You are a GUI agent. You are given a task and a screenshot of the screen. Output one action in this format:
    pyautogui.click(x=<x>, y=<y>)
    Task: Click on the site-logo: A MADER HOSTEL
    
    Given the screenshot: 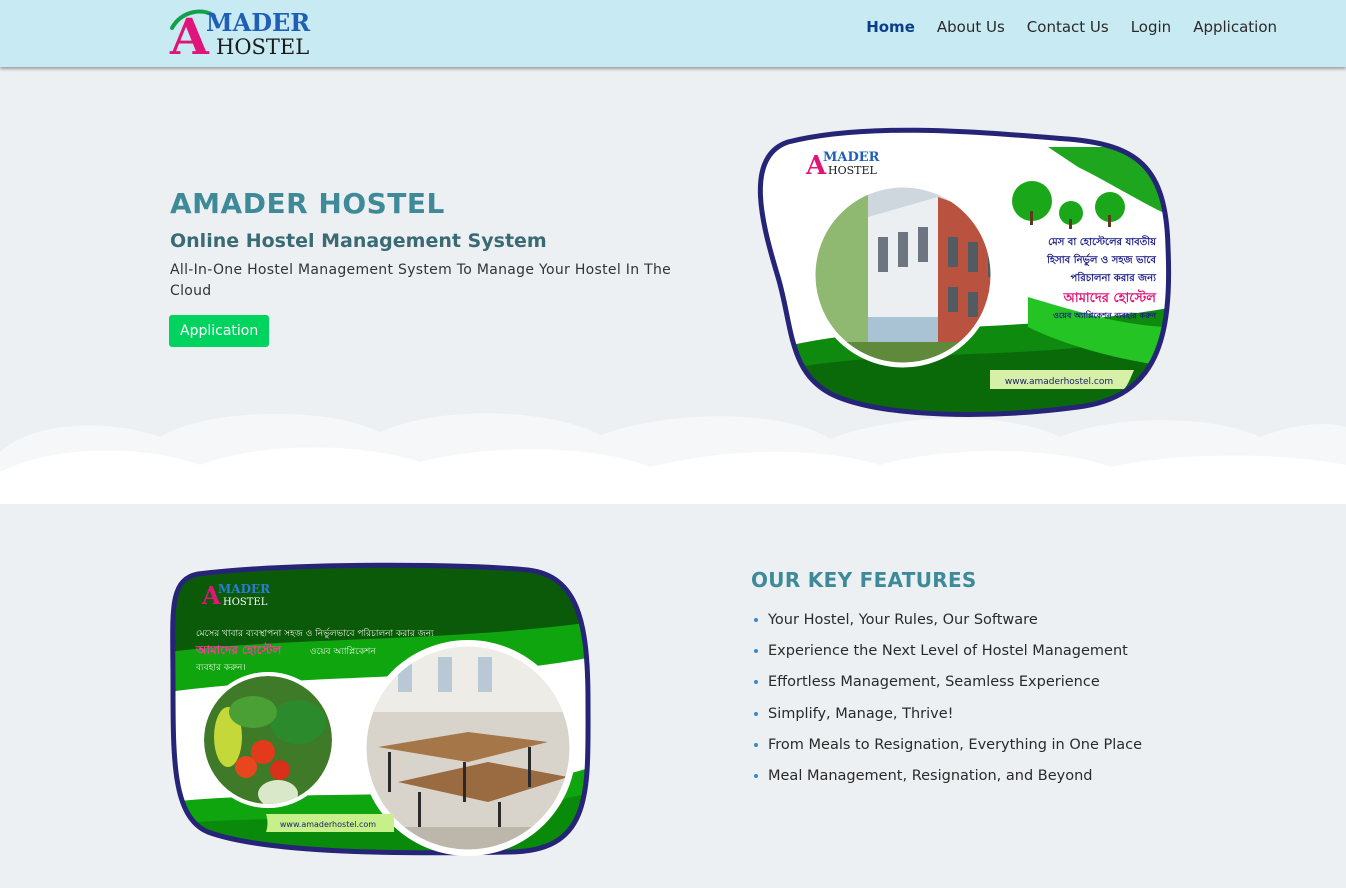 What is the action you would take?
    pyautogui.click(x=258, y=32)
    